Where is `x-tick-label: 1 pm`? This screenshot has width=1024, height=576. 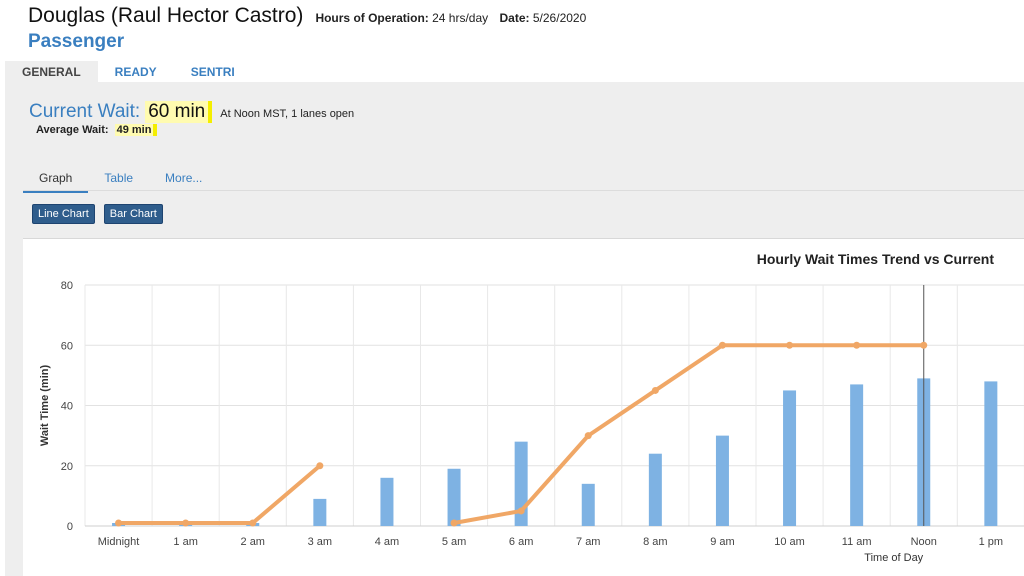
x-tick-label: 1 pm is located at coordinates (991, 542).